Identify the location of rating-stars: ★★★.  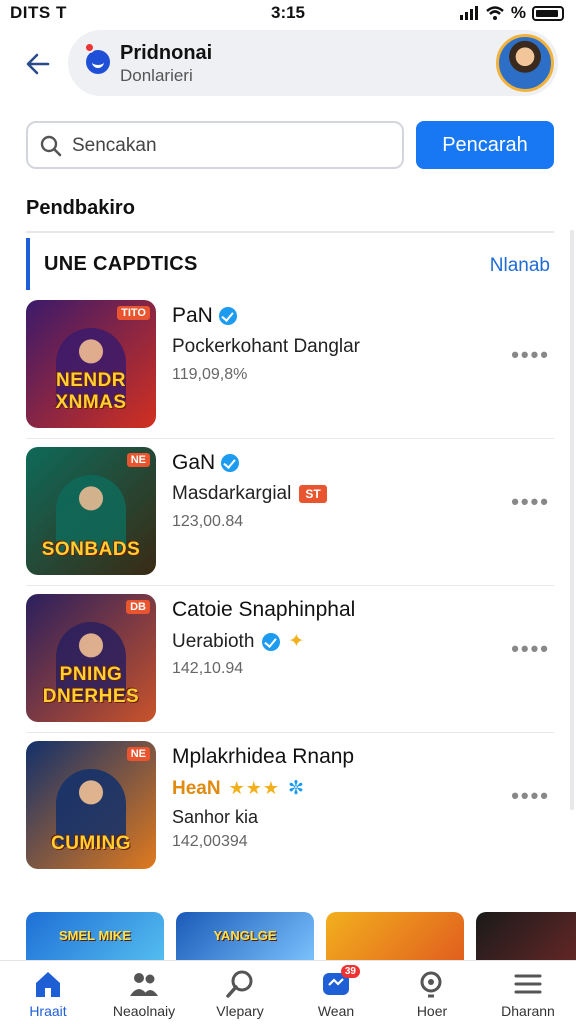
(254, 788).